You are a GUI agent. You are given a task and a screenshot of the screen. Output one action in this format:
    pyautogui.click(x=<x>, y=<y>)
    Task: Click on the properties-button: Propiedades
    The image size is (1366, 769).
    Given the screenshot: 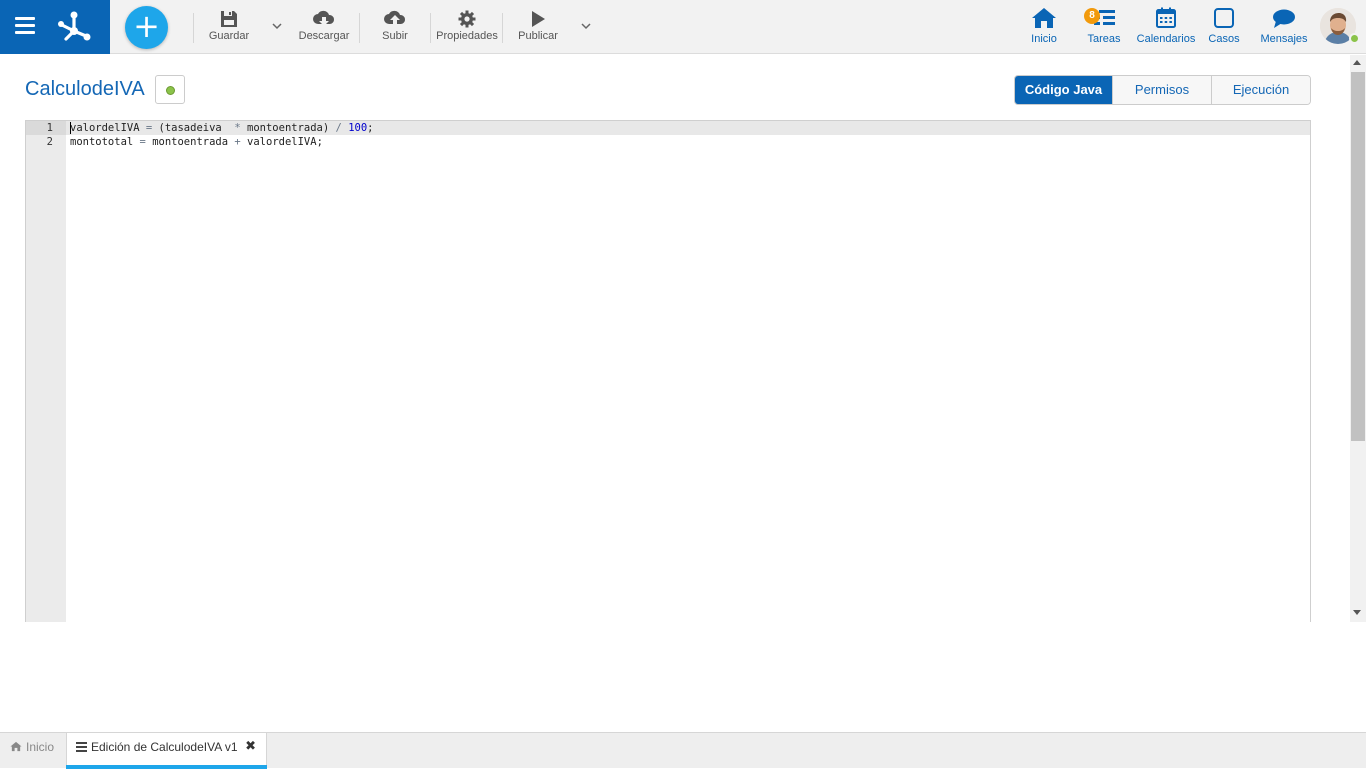 What is the action you would take?
    pyautogui.click(x=467, y=28)
    